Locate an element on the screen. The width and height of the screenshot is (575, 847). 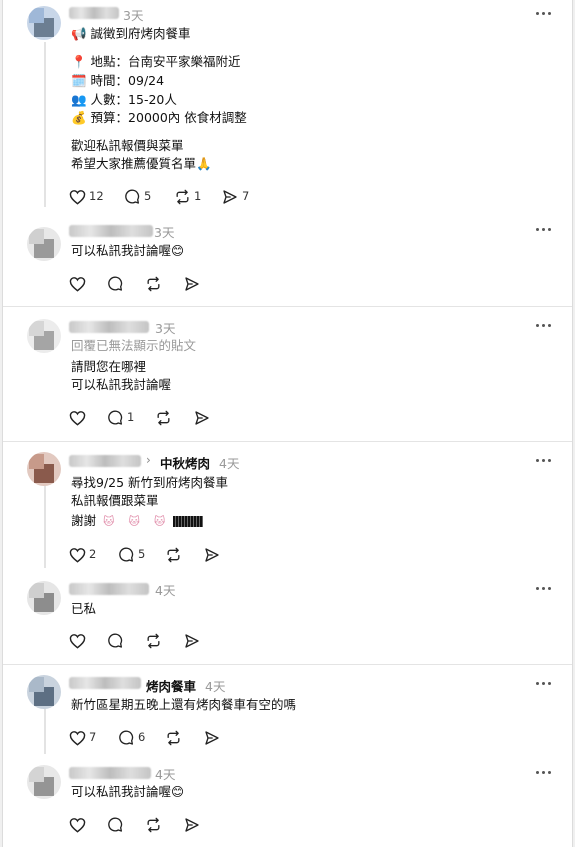
post-text-line: 已私 is located at coordinates (84, 608).